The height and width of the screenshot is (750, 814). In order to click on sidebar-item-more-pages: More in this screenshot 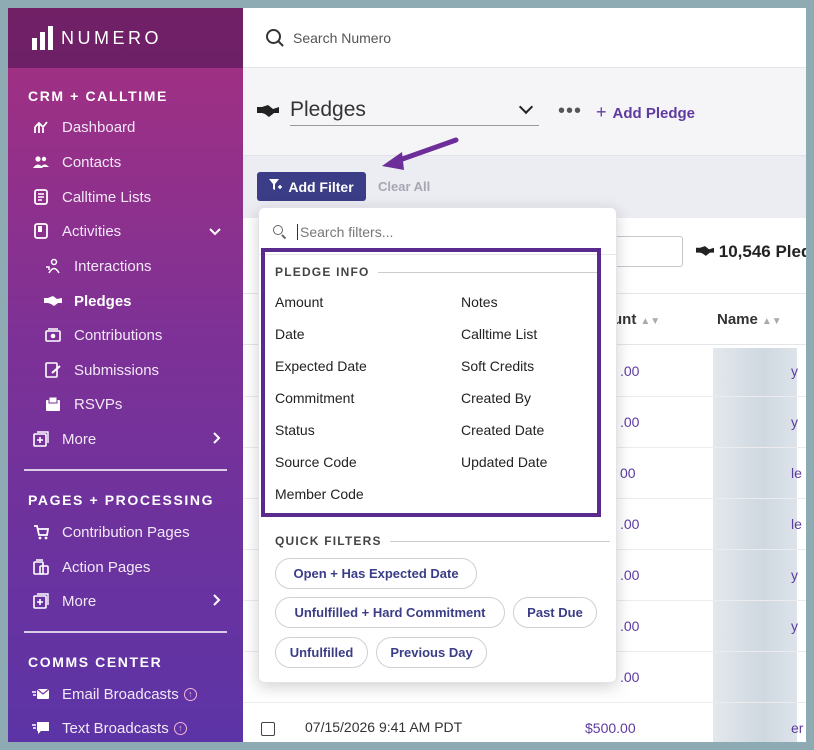, I will do `click(125, 601)`.